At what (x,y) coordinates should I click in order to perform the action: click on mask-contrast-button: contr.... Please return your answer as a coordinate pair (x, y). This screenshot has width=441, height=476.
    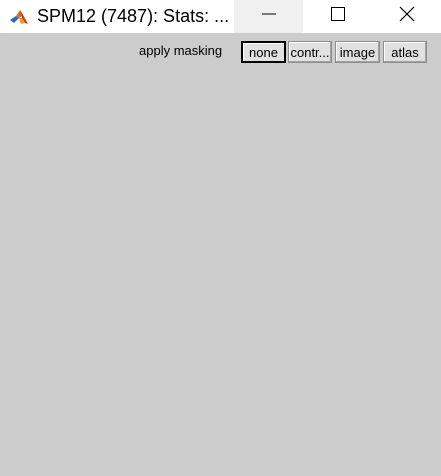
    Looking at the image, I should click on (310, 52).